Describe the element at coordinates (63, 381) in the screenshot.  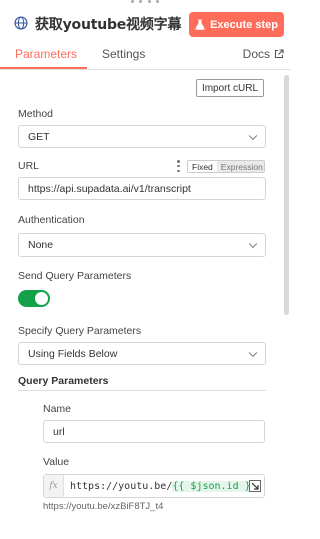
I see `query-parameters-heading: Query Parameters` at that location.